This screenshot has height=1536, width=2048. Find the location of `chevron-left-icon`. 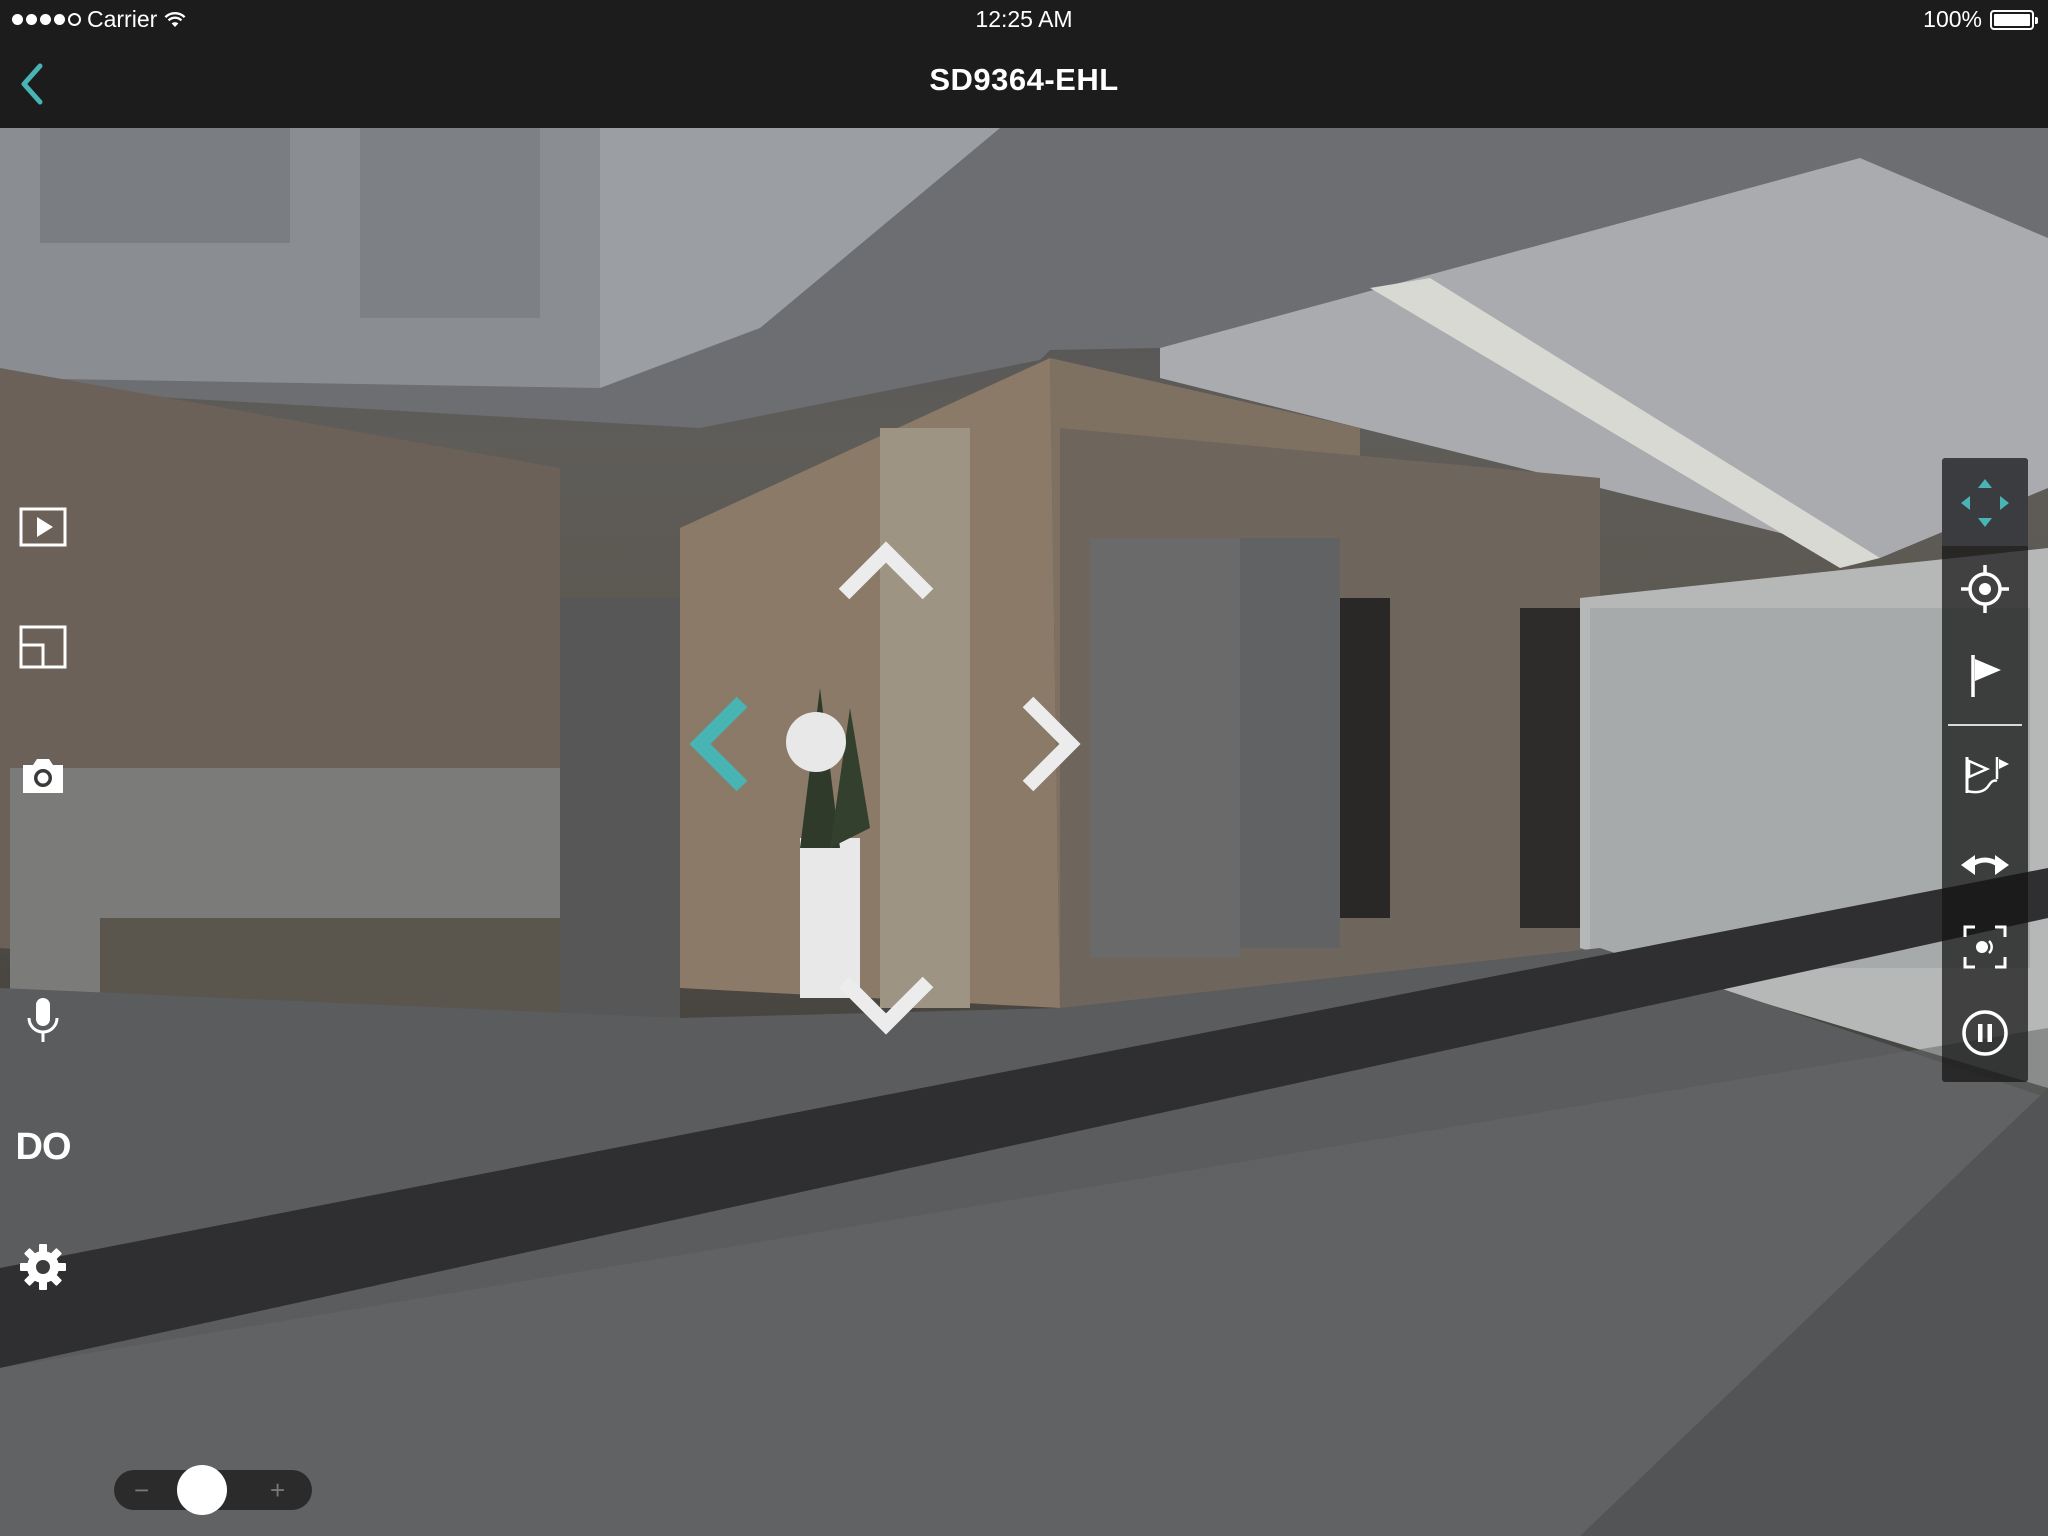

chevron-left-icon is located at coordinates (718, 744).